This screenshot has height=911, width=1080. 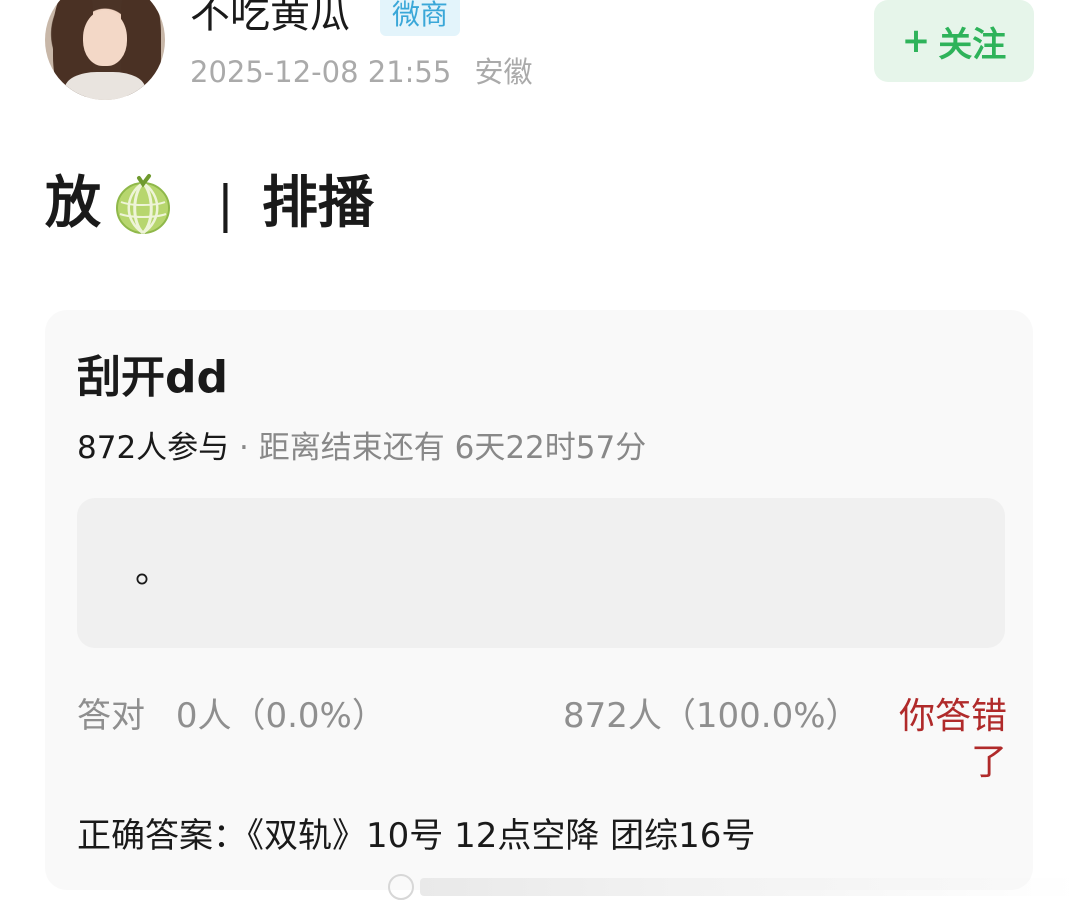 What do you see at coordinates (280, 716) in the screenshot?
I see `correct-count: 0人（0.0%）` at bounding box center [280, 716].